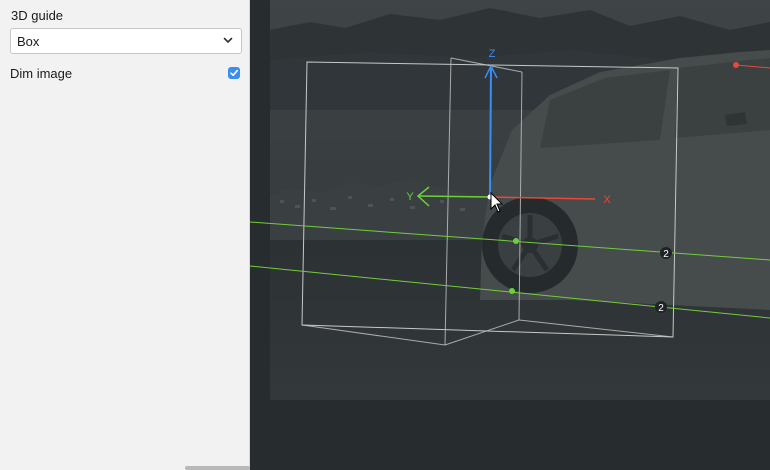 The width and height of the screenshot is (770, 470). I want to click on horizontal-scrollbar, so click(217, 468).